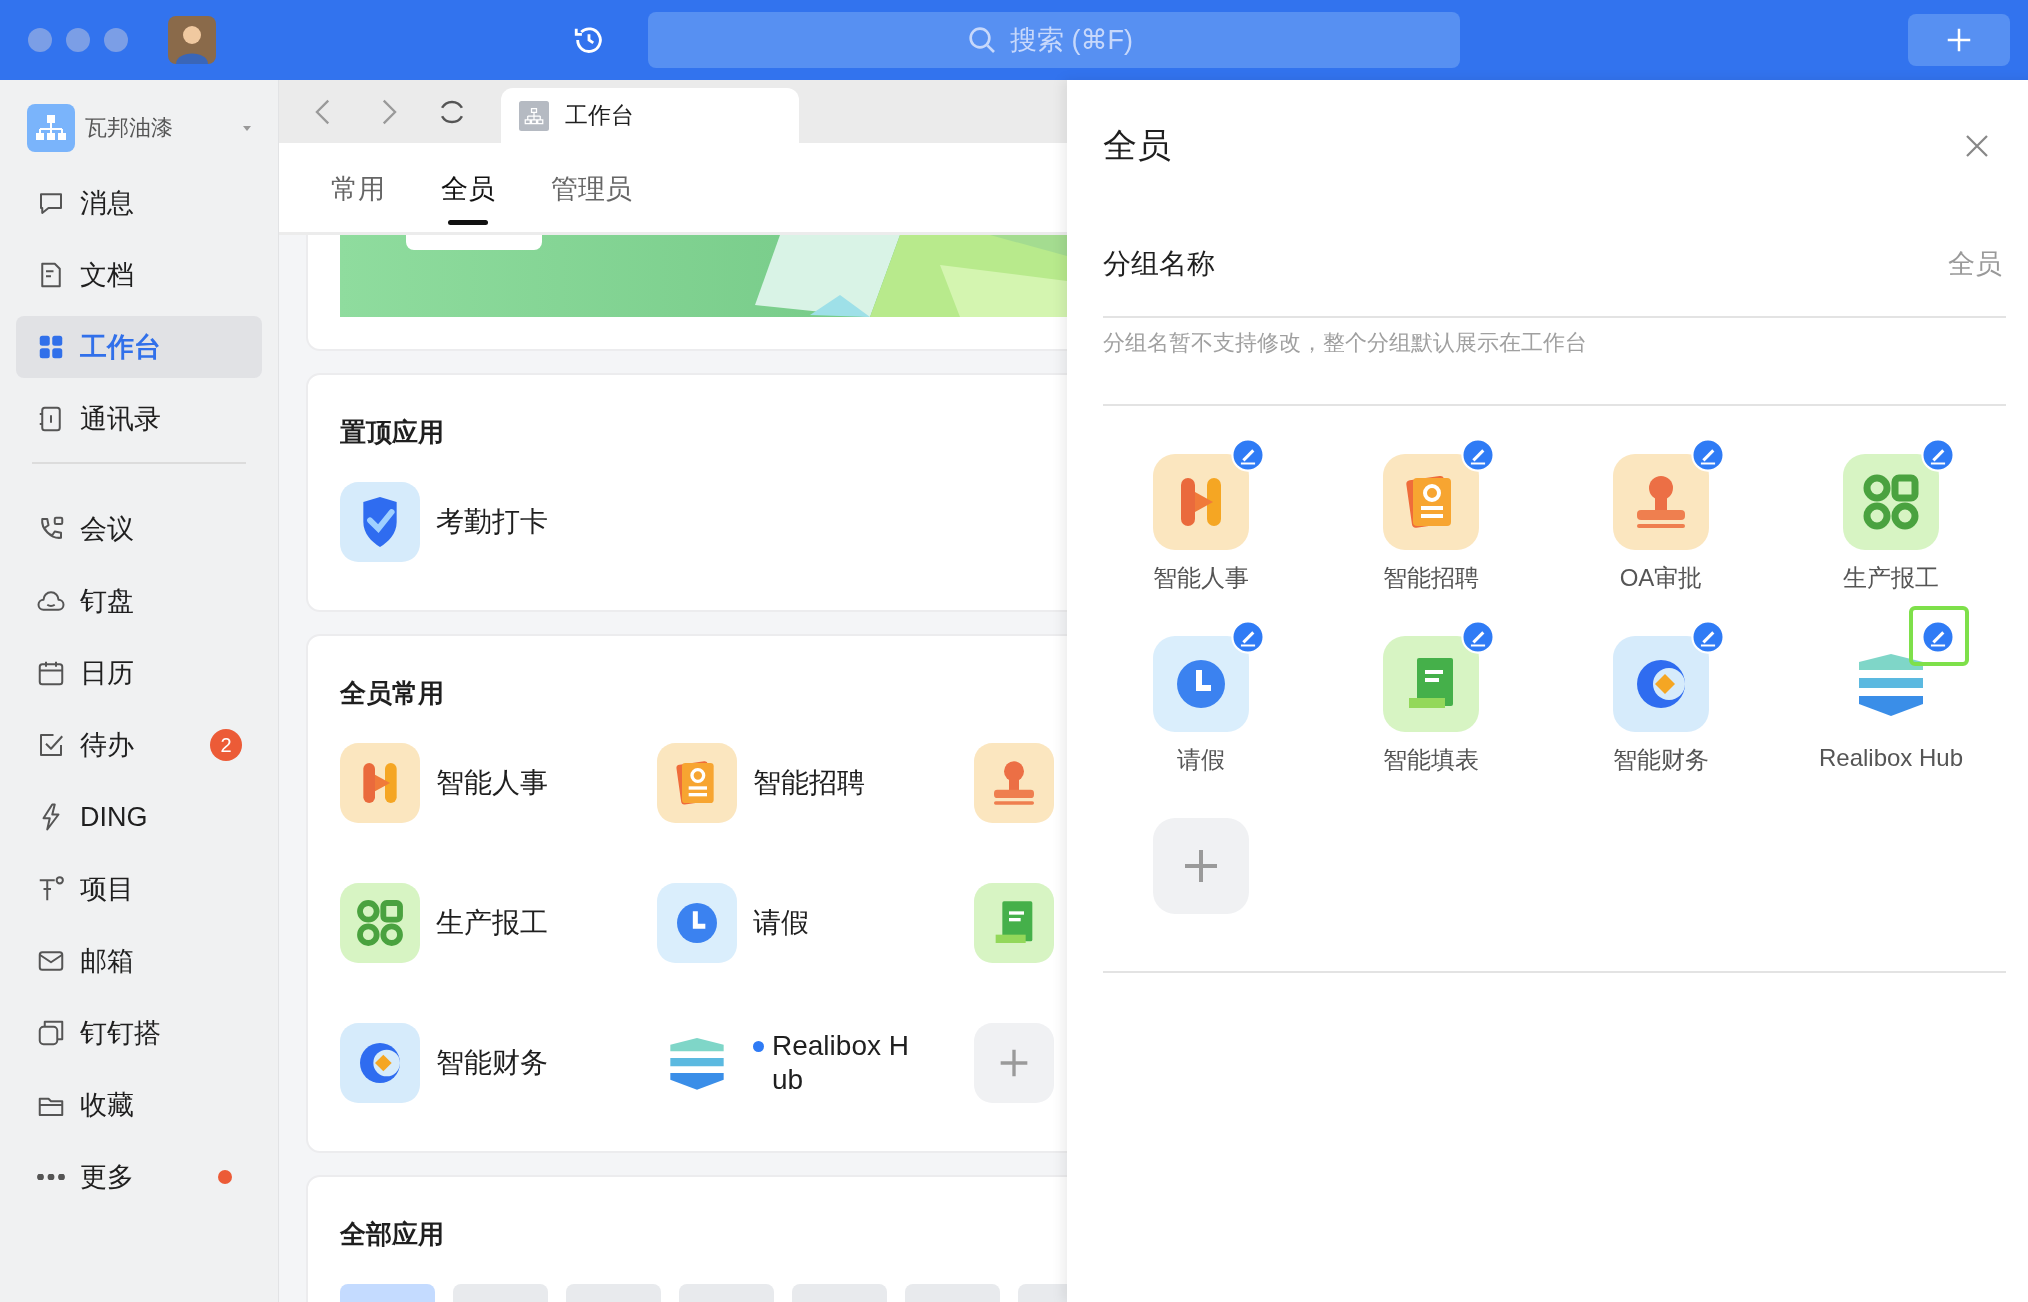  I want to click on search-field: 搜索 (⌘F), so click(1054, 40).